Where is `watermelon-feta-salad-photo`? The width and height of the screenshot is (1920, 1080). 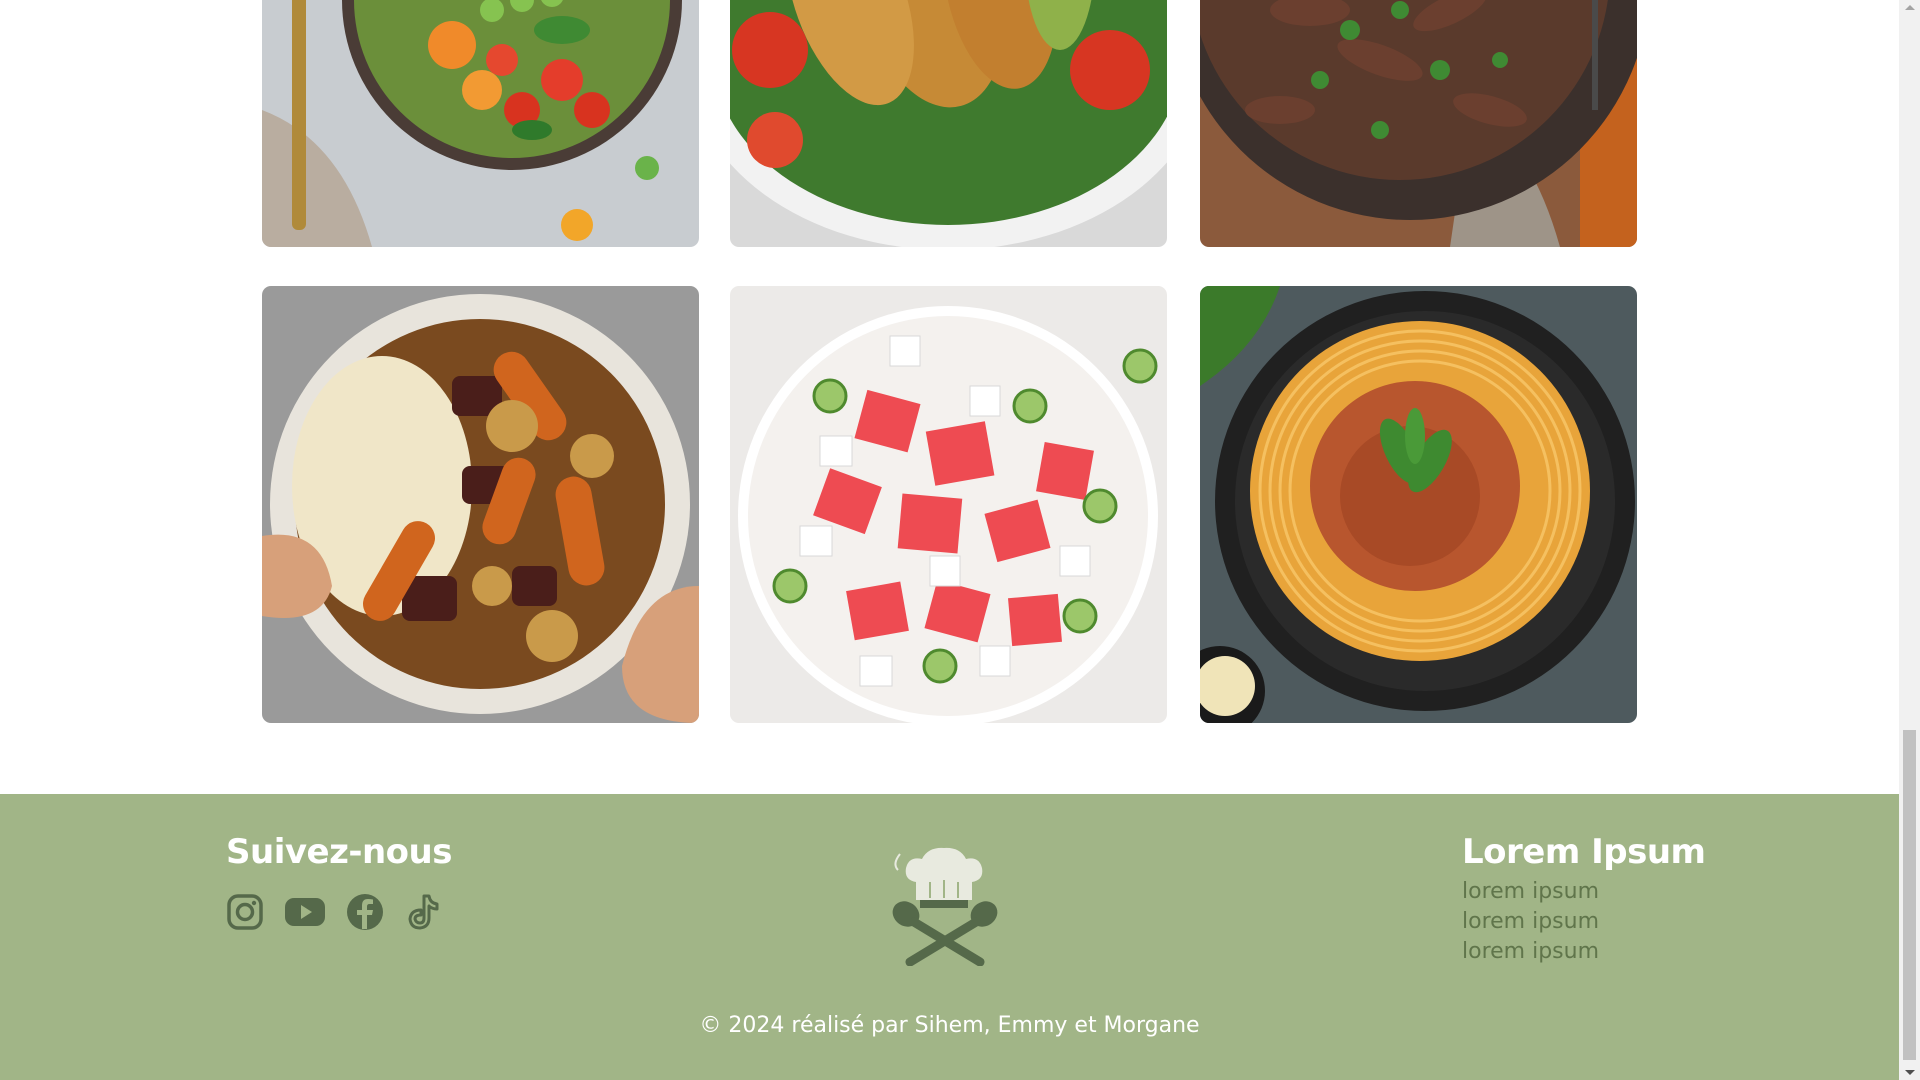 watermelon-feta-salad-photo is located at coordinates (948, 504).